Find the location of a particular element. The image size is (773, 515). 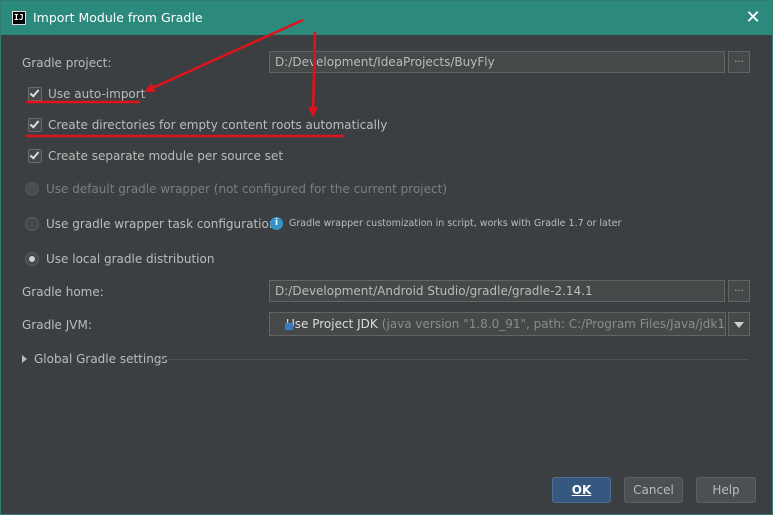

separator is located at coordinates (452, 359).